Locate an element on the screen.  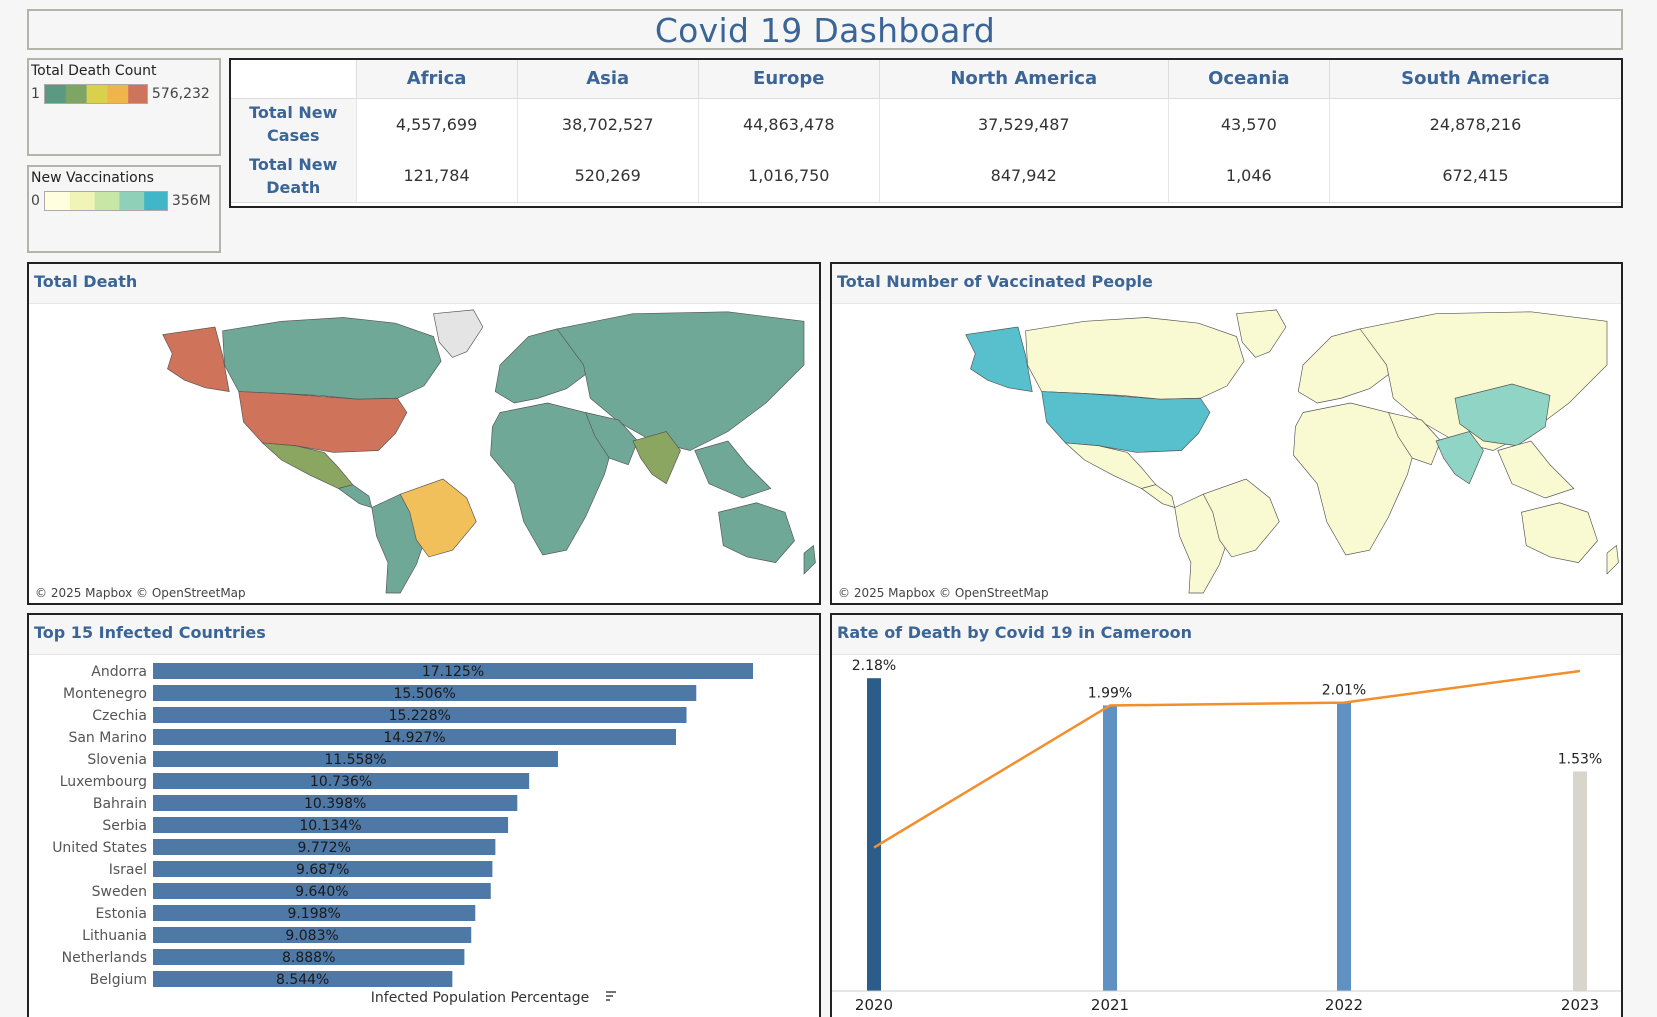
kpi-cell: 24,878,216 is located at coordinates (1474, 124).